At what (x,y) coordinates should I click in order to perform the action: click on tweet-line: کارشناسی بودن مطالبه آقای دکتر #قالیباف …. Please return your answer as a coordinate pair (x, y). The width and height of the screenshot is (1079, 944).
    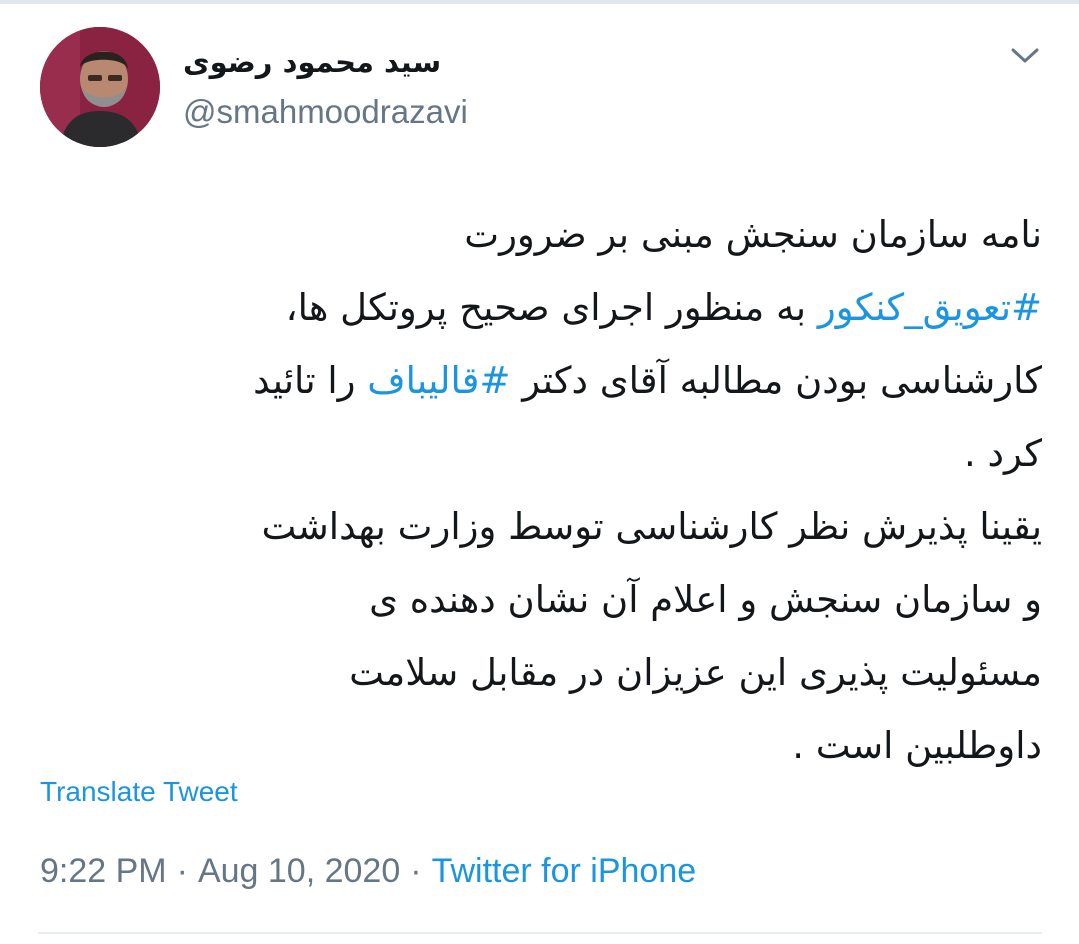
    Looking at the image, I should click on (541, 380).